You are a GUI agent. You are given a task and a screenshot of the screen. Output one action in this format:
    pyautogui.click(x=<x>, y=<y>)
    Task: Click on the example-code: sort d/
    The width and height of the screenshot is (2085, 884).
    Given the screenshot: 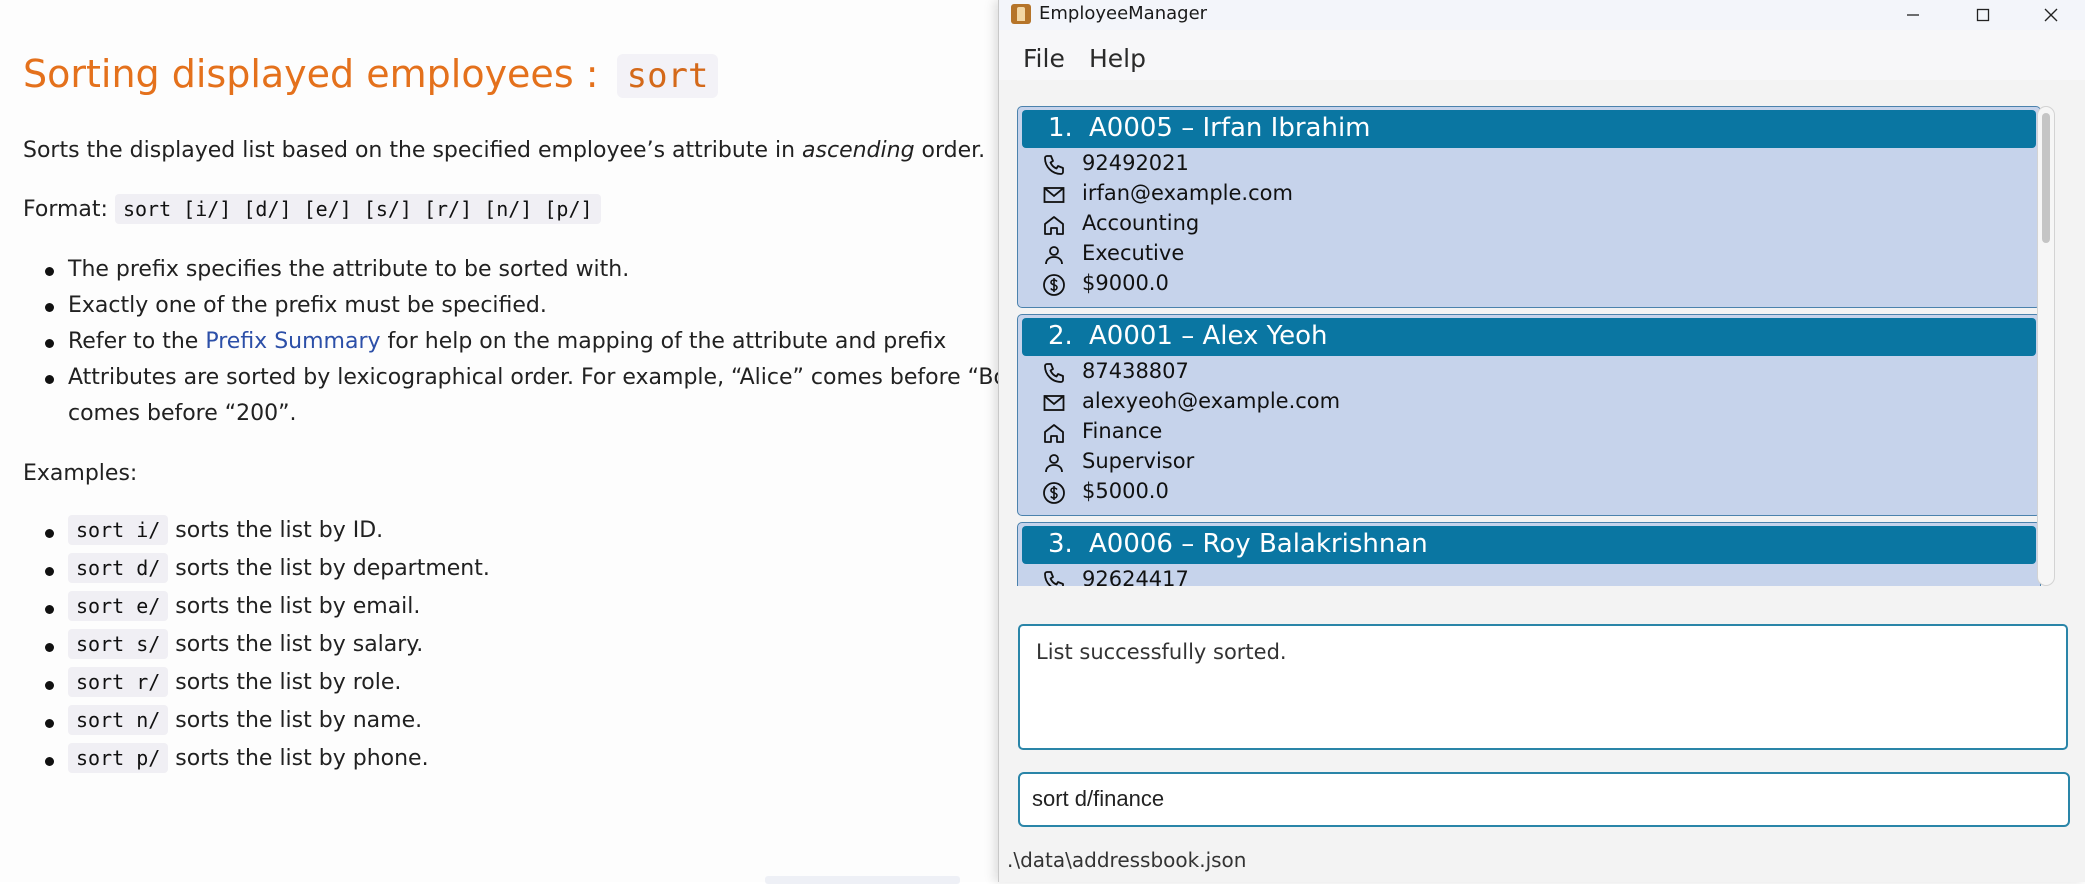 What is the action you would take?
    pyautogui.click(x=118, y=568)
    